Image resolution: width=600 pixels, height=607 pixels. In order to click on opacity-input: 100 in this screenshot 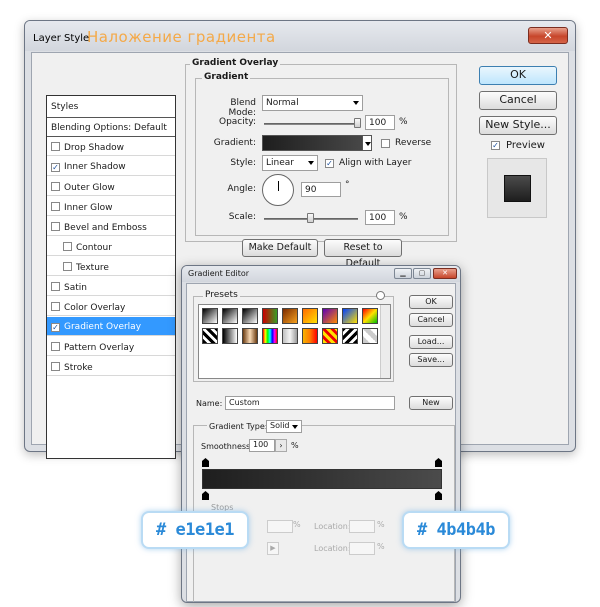, I will do `click(380, 122)`.